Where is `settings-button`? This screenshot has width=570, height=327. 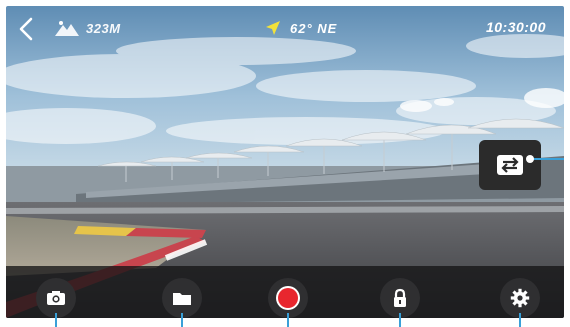 settings-button is located at coordinates (520, 298).